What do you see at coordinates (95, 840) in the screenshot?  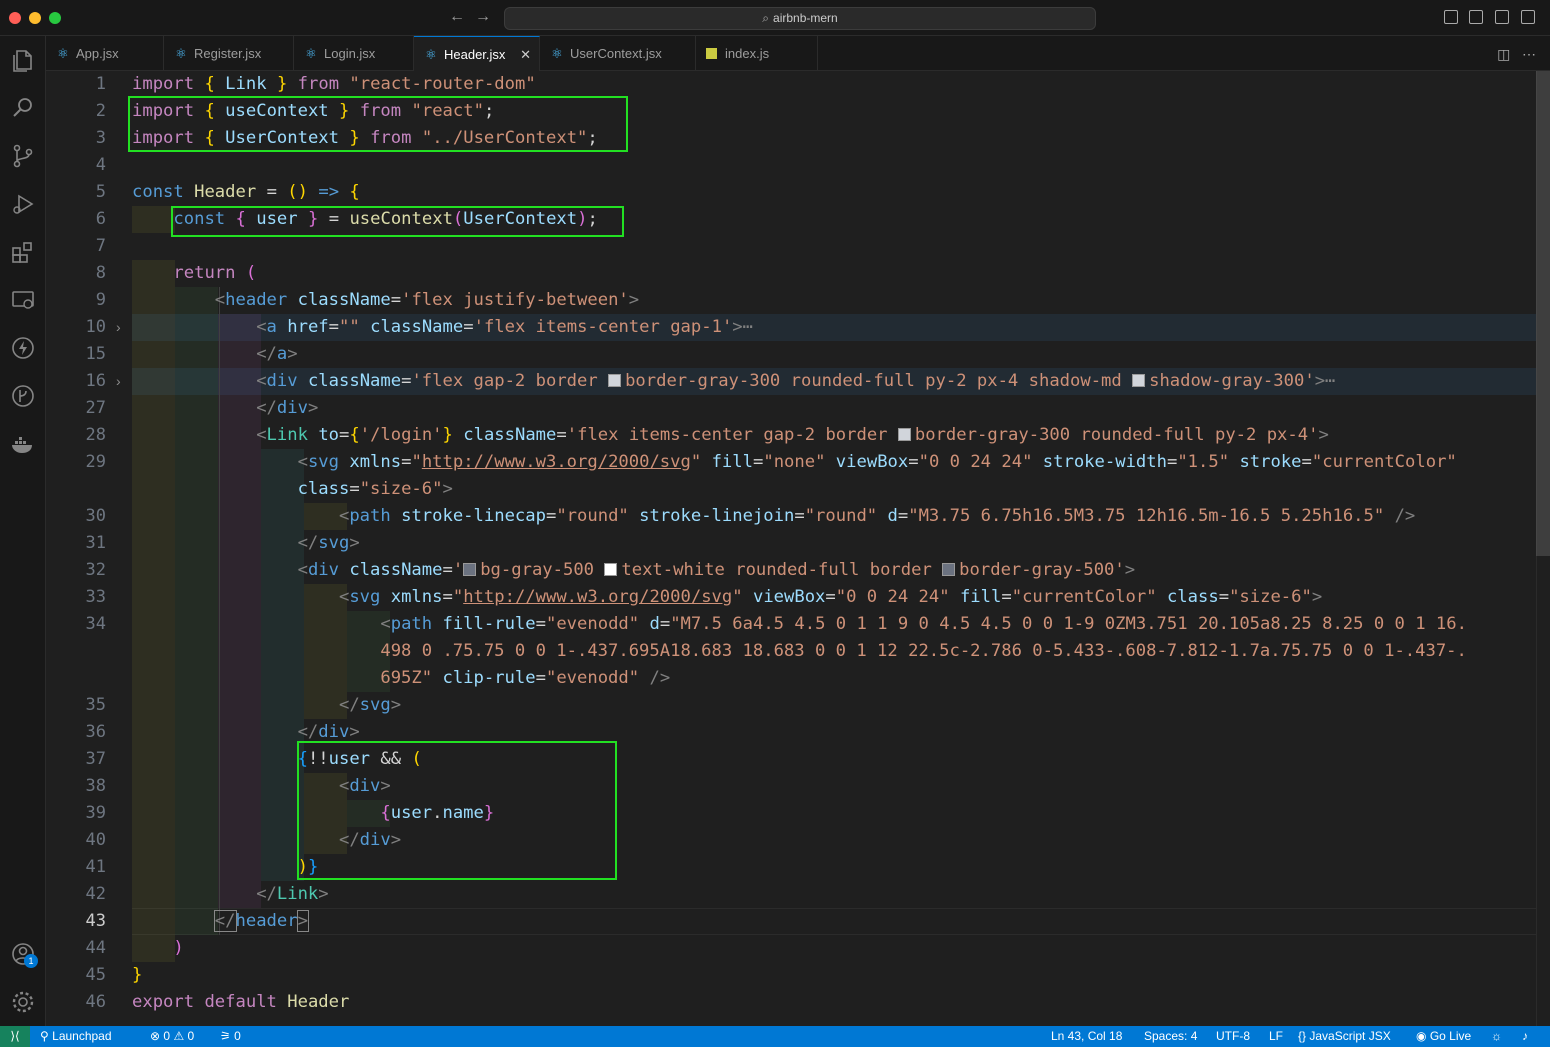 I see `line-number: 40` at bounding box center [95, 840].